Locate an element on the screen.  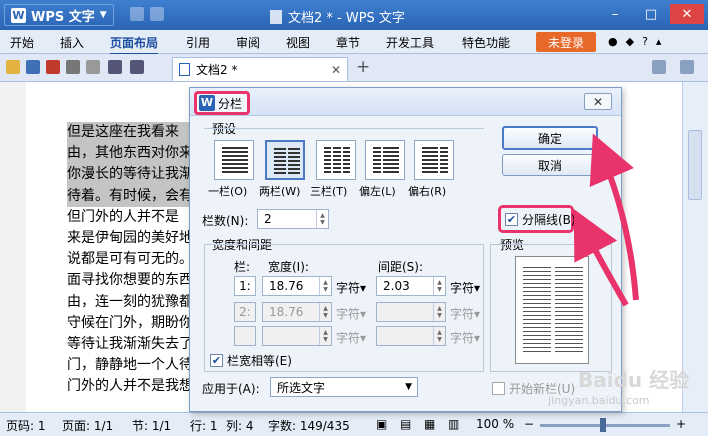
column-number is located at coordinates (245, 336).